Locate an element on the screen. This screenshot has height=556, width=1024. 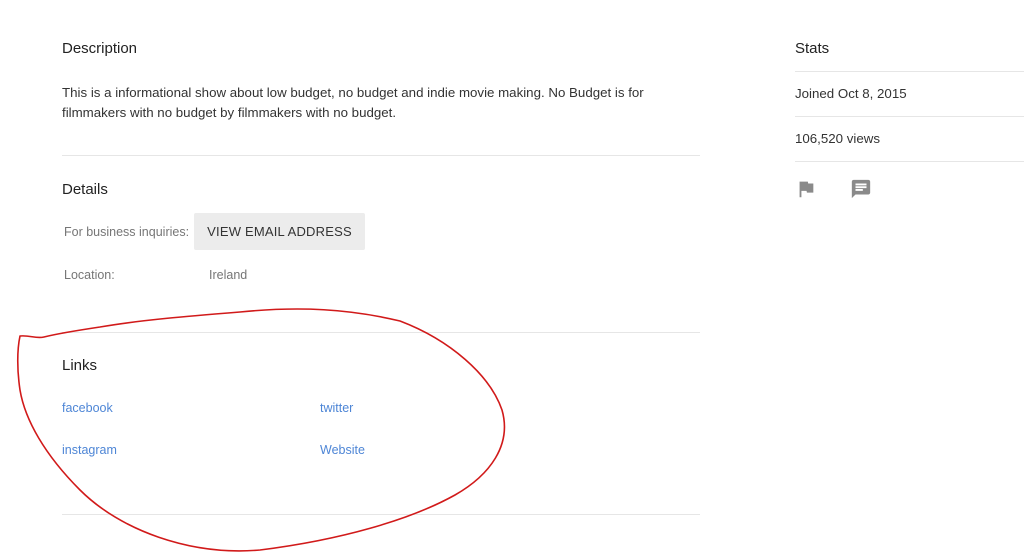
message-icon is located at coordinates (861, 189).